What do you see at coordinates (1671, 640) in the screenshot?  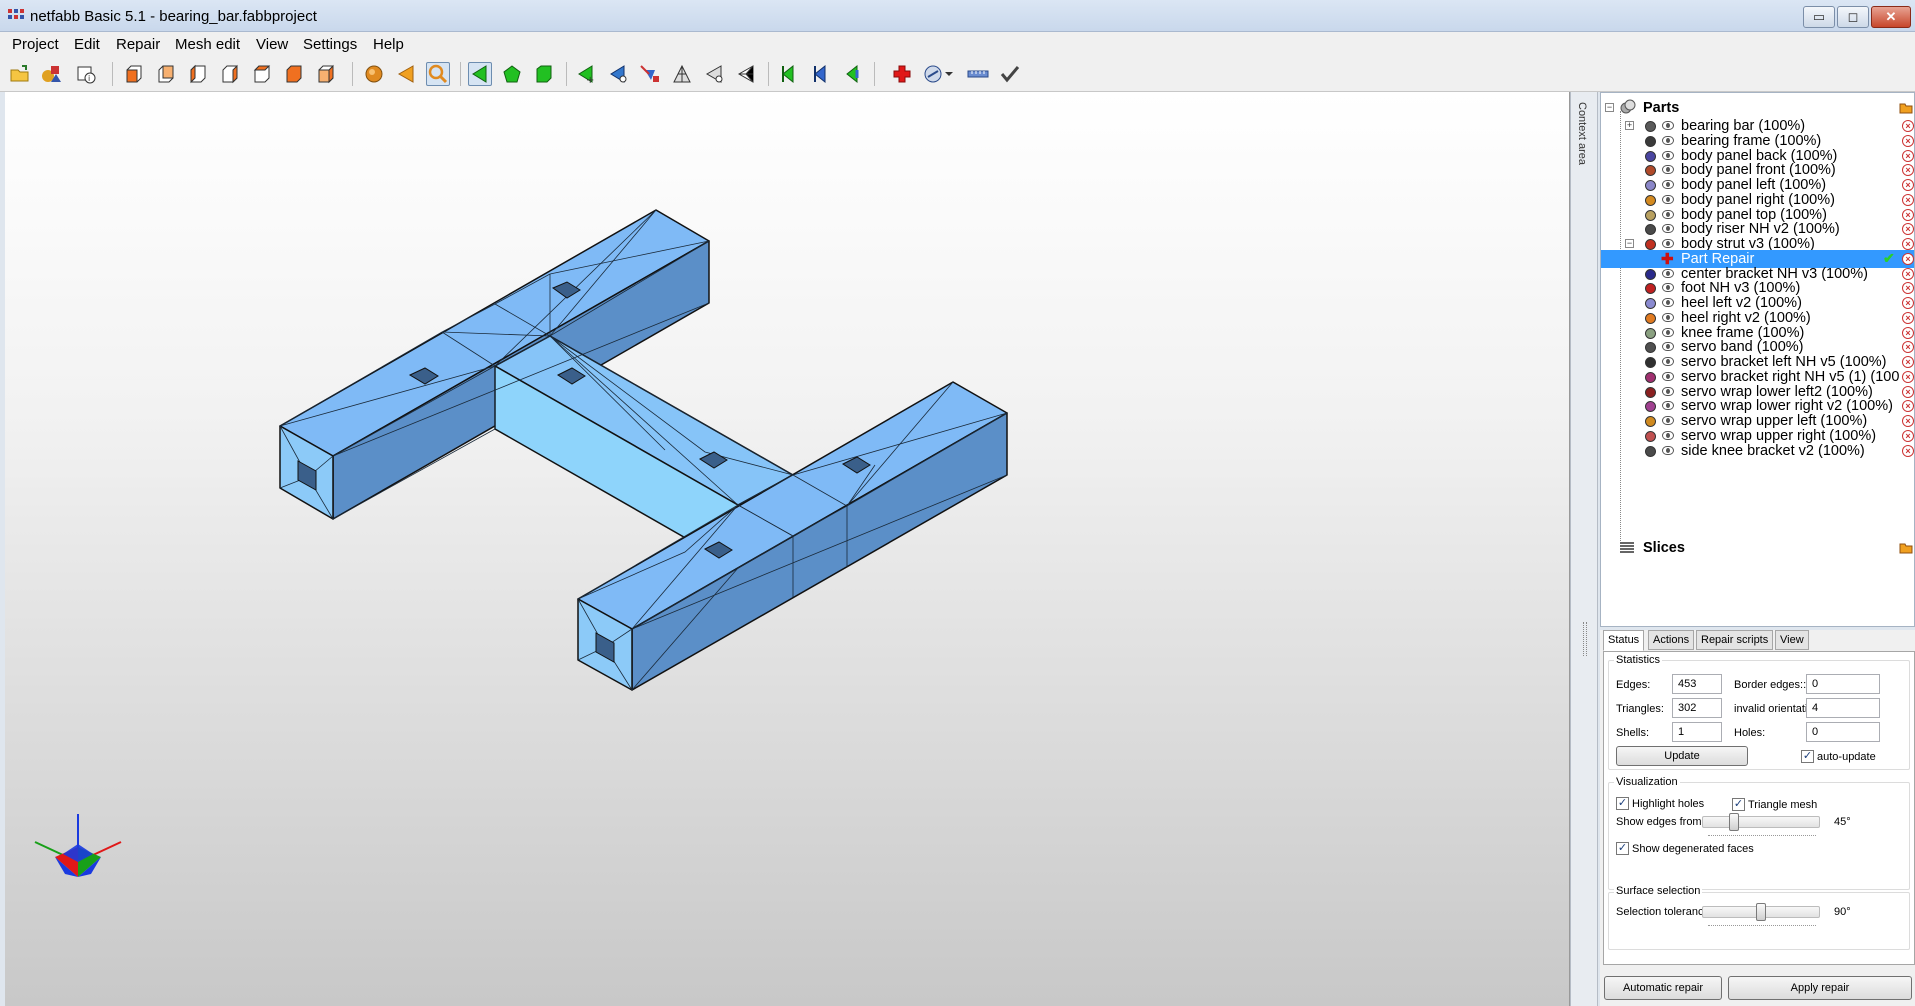 I see `tab-actions: Actions` at bounding box center [1671, 640].